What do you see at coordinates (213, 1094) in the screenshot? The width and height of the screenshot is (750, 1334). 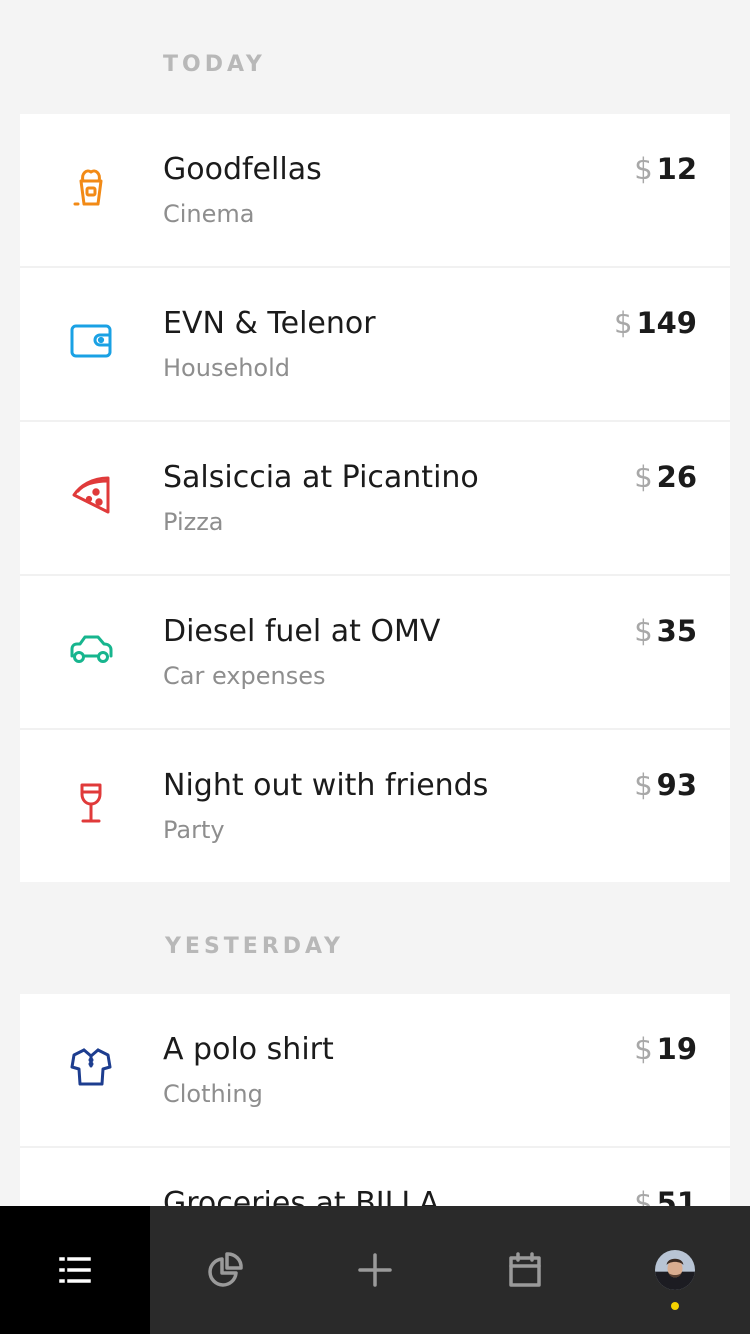 I see `transaction-category: Clothing` at bounding box center [213, 1094].